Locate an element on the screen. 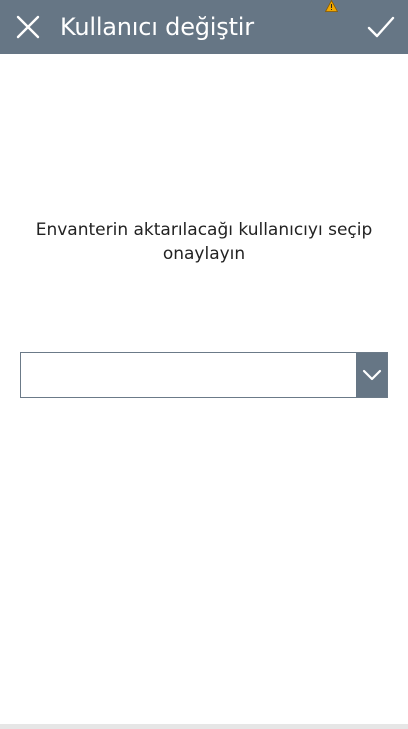  user-select is located at coordinates (204, 375).